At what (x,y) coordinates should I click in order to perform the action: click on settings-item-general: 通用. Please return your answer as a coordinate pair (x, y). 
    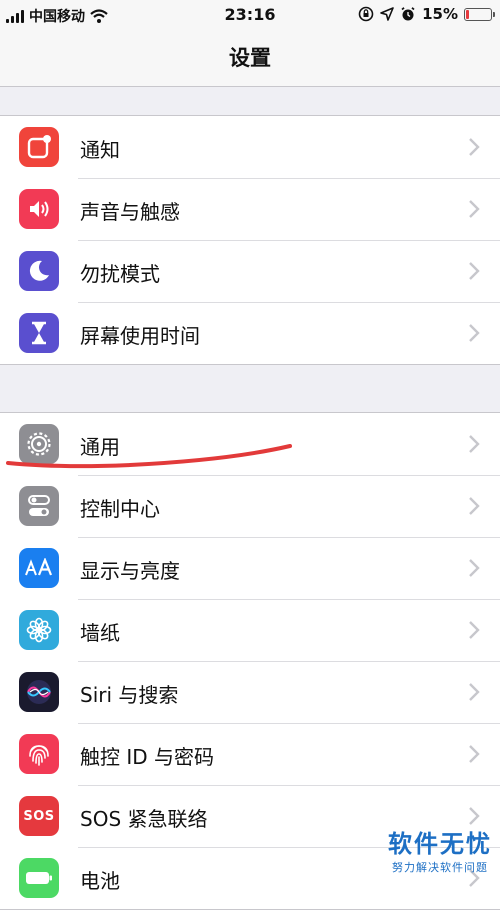
    Looking at the image, I should click on (250, 444).